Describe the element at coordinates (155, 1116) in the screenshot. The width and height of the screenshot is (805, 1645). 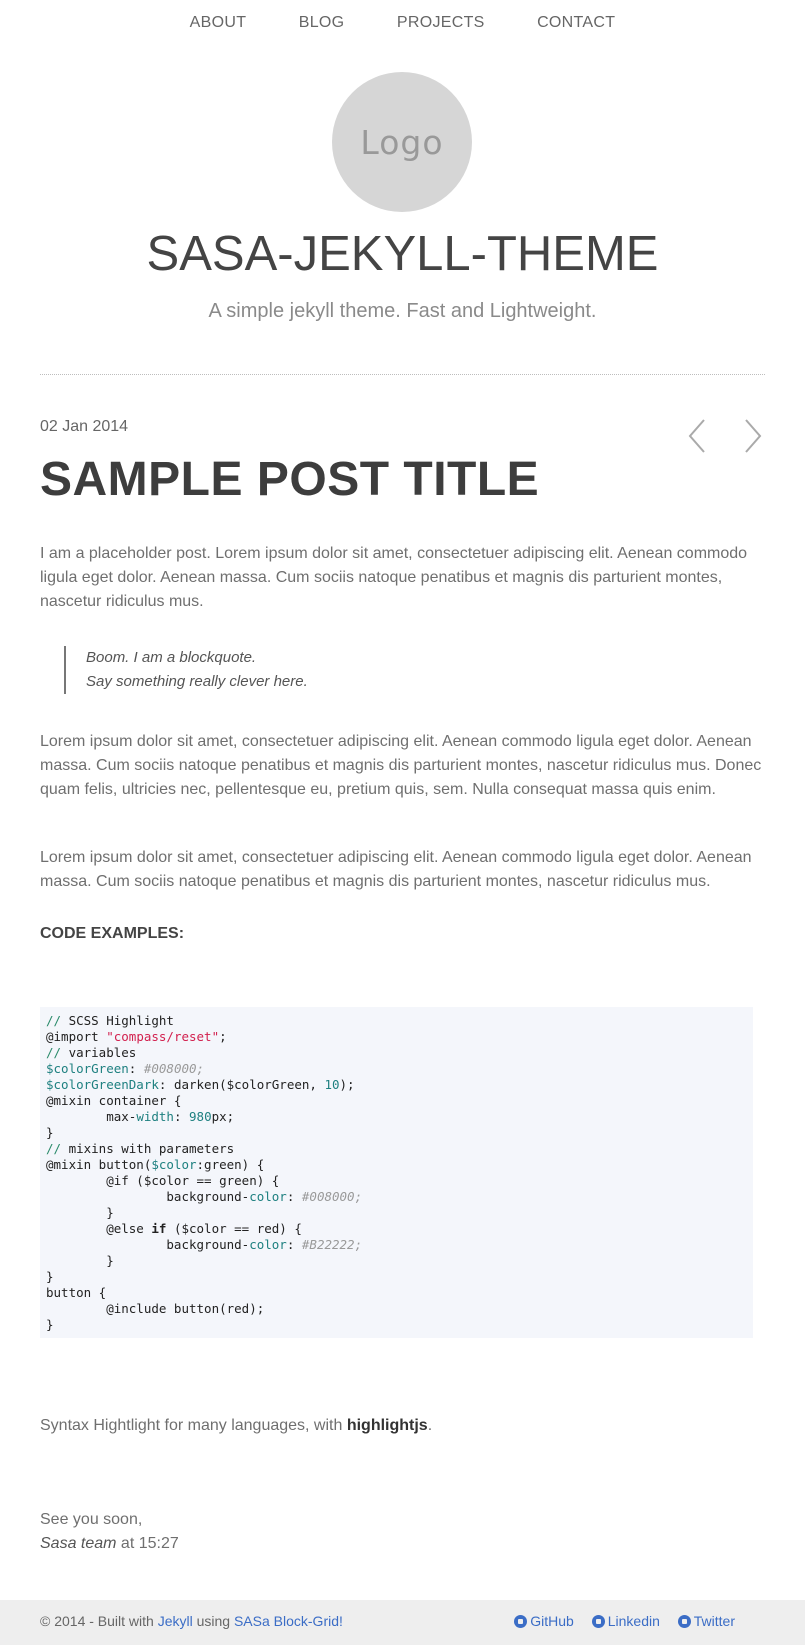
I see `code-token: width` at that location.